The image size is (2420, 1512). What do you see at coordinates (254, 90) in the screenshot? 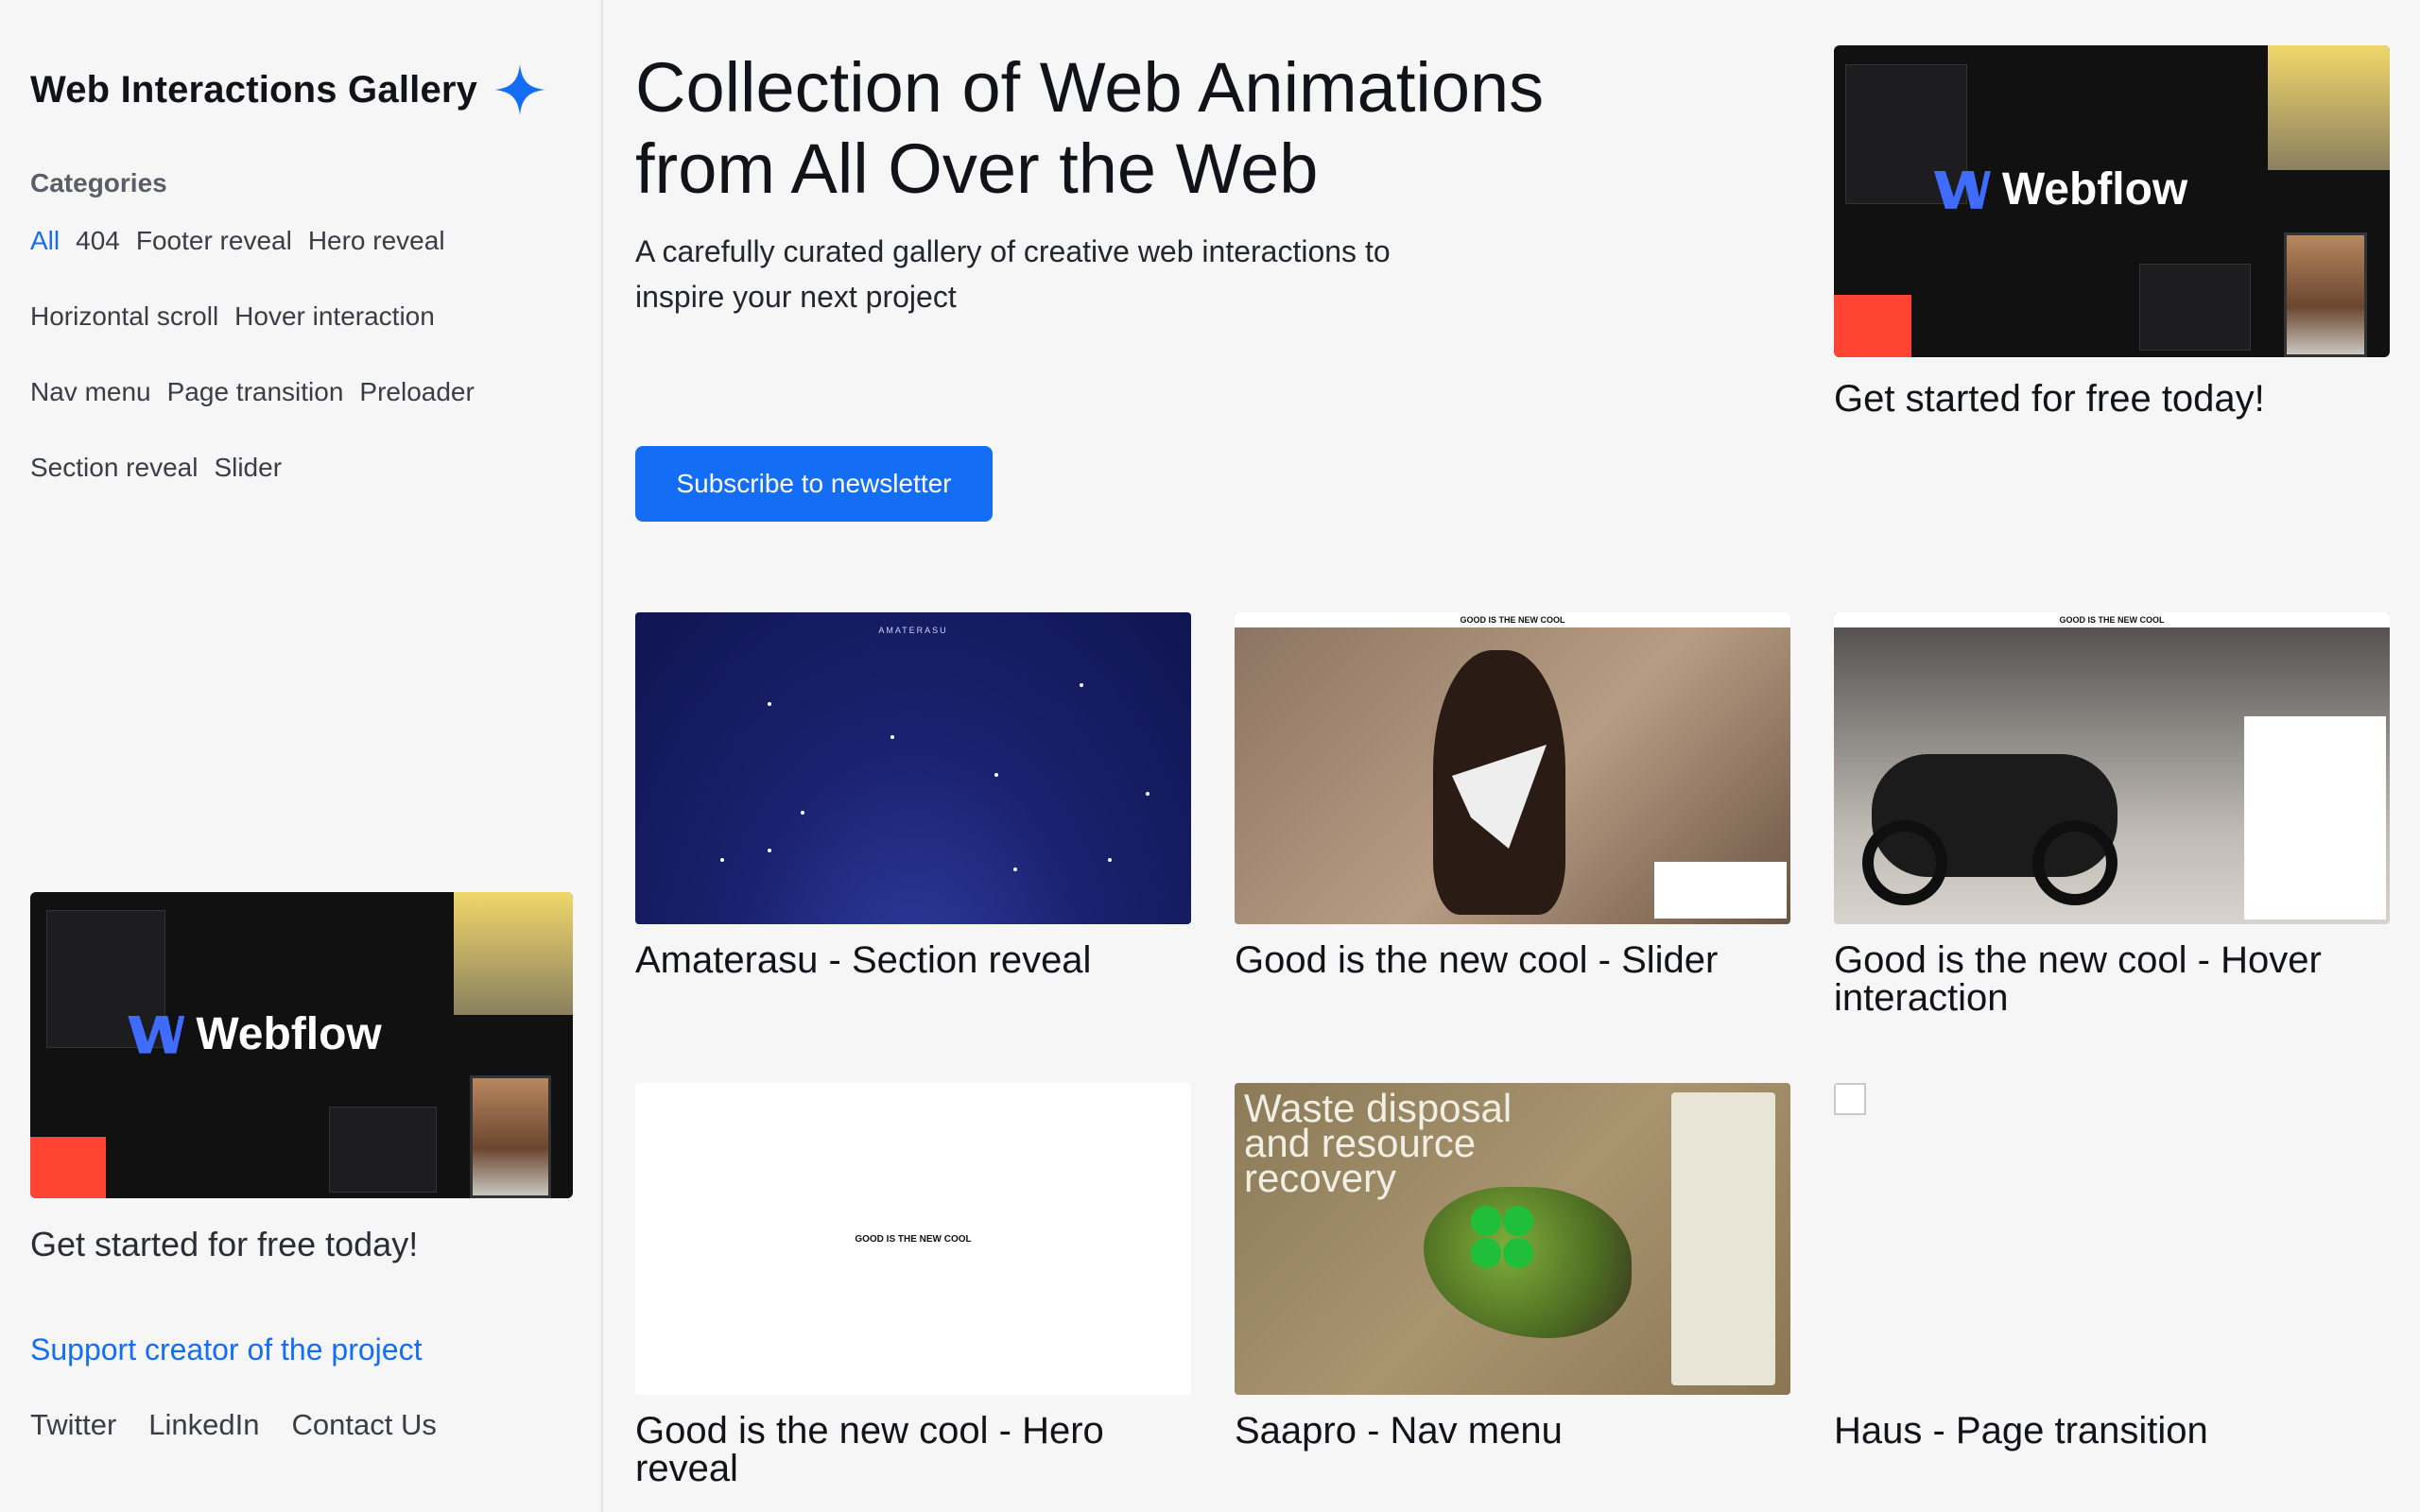
I see `brand-title: Web Interactions Gallery` at bounding box center [254, 90].